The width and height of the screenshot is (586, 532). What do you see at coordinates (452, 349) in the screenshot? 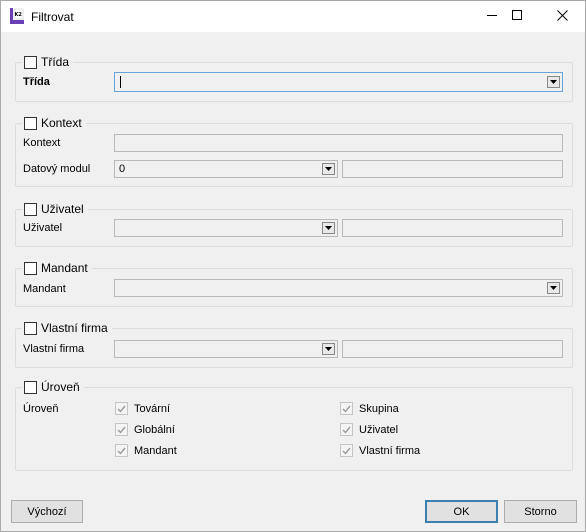
I see `vlastni-firma-text` at bounding box center [452, 349].